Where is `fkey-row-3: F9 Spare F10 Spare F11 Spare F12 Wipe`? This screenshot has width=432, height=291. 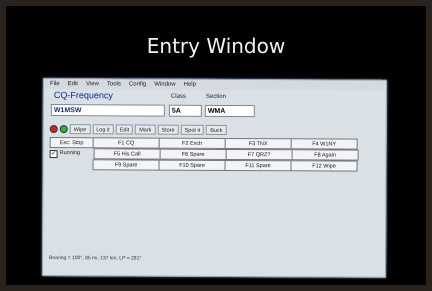 fkey-row-3: F9 Spare F10 Spare F11 Spare F12 Wipe is located at coordinates (204, 165).